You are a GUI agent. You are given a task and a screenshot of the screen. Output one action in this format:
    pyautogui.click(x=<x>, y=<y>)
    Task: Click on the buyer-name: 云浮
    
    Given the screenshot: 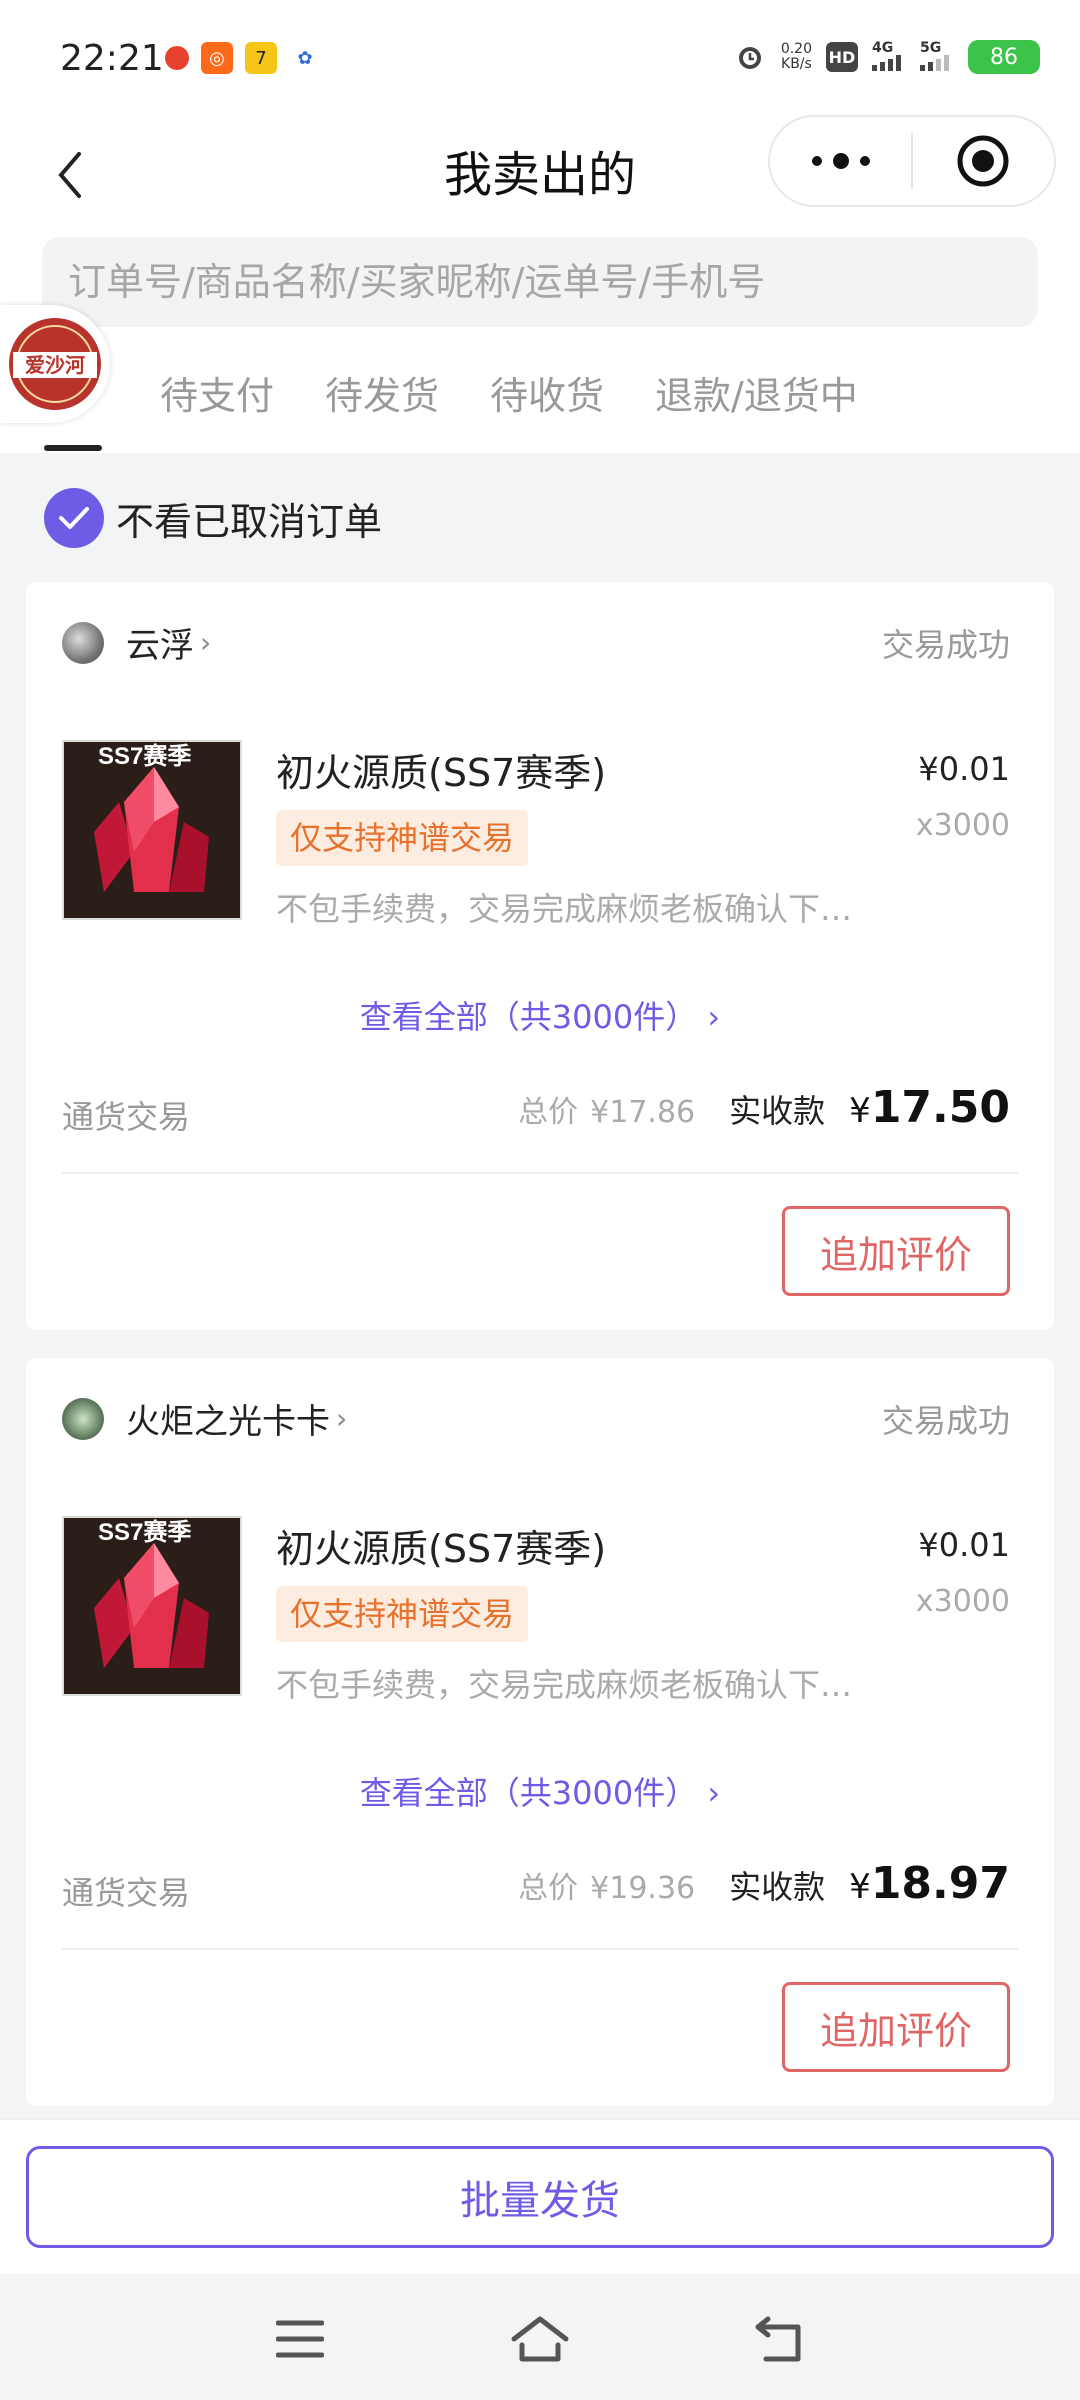 What is the action you would take?
    pyautogui.click(x=160, y=646)
    